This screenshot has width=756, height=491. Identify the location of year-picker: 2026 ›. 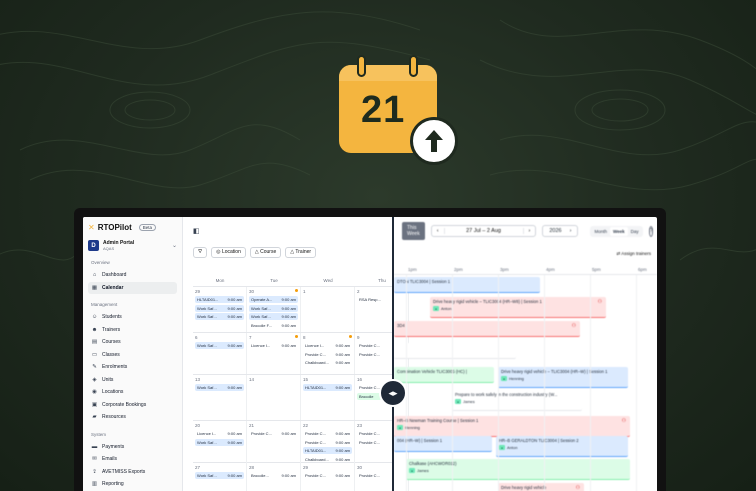
(560, 231).